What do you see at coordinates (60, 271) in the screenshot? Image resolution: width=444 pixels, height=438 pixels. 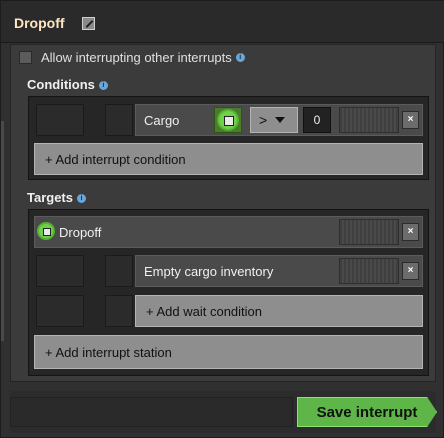 I see `wait-and-or-slot` at bounding box center [60, 271].